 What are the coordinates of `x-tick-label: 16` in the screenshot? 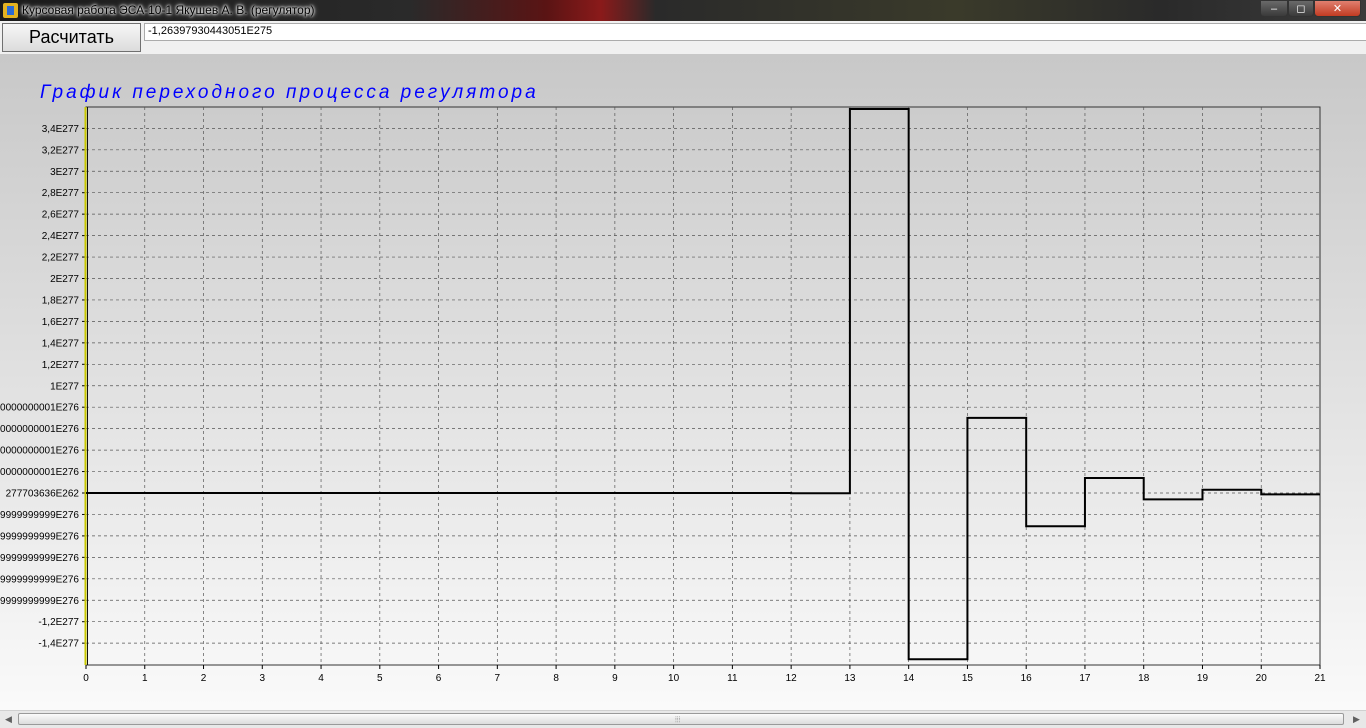 It's located at (1027, 678).